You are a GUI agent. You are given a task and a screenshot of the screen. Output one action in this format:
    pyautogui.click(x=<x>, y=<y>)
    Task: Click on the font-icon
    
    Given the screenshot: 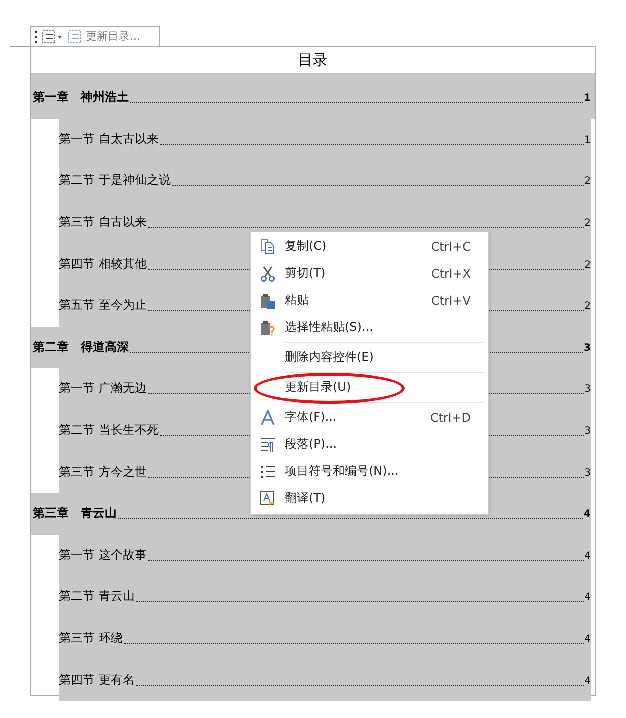 What is the action you would take?
    pyautogui.click(x=268, y=418)
    